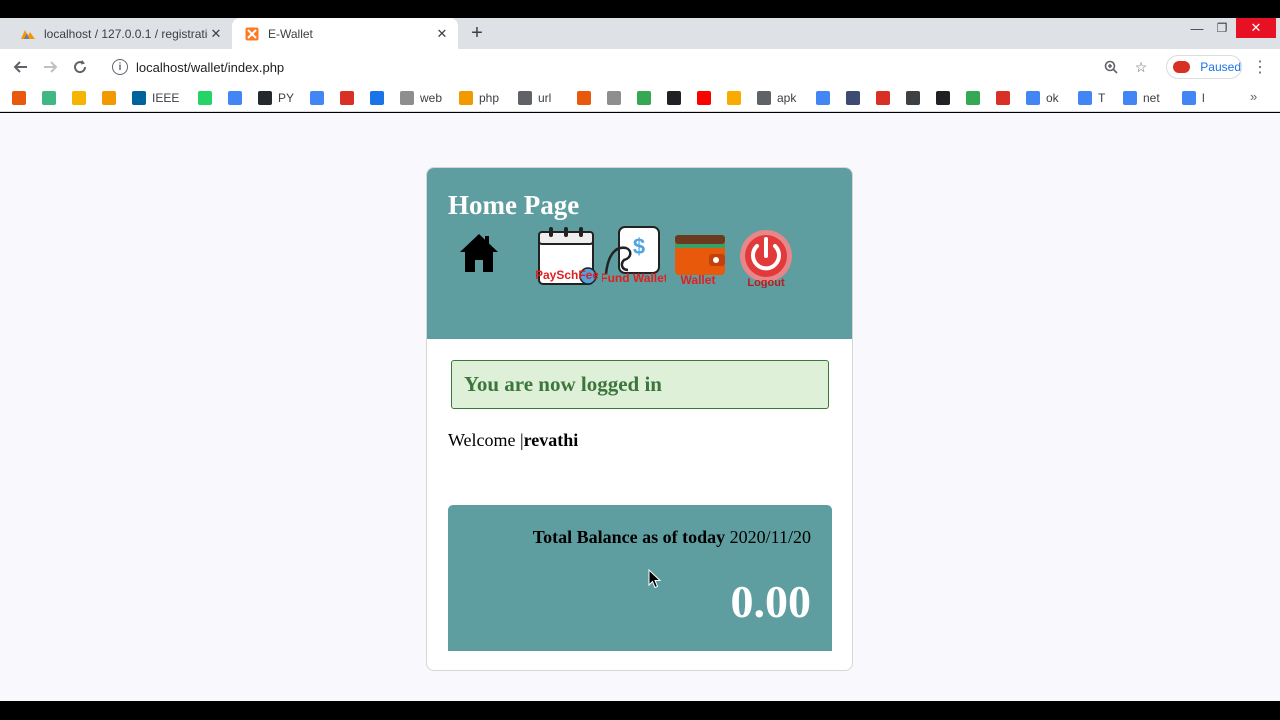 This screenshot has width=1280, height=720. I want to click on reload-button, so click(80, 67).